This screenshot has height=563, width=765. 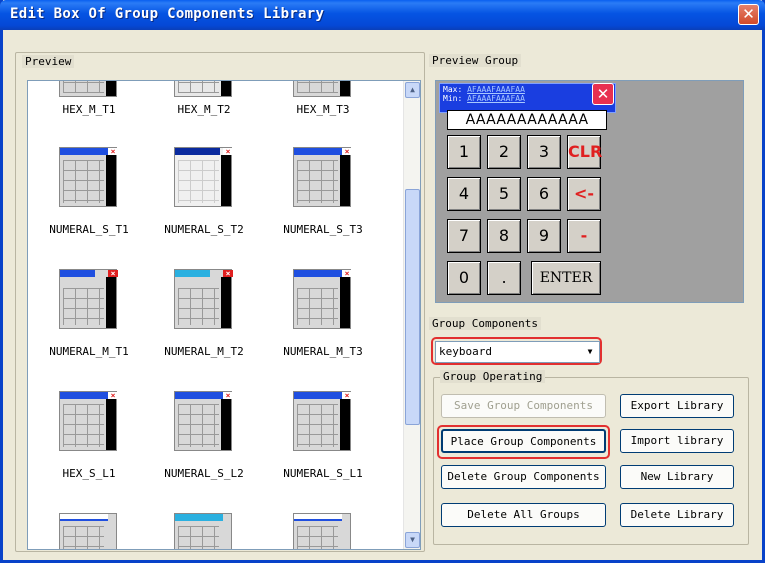 I want to click on preview-label: Preview, so click(x=48, y=61).